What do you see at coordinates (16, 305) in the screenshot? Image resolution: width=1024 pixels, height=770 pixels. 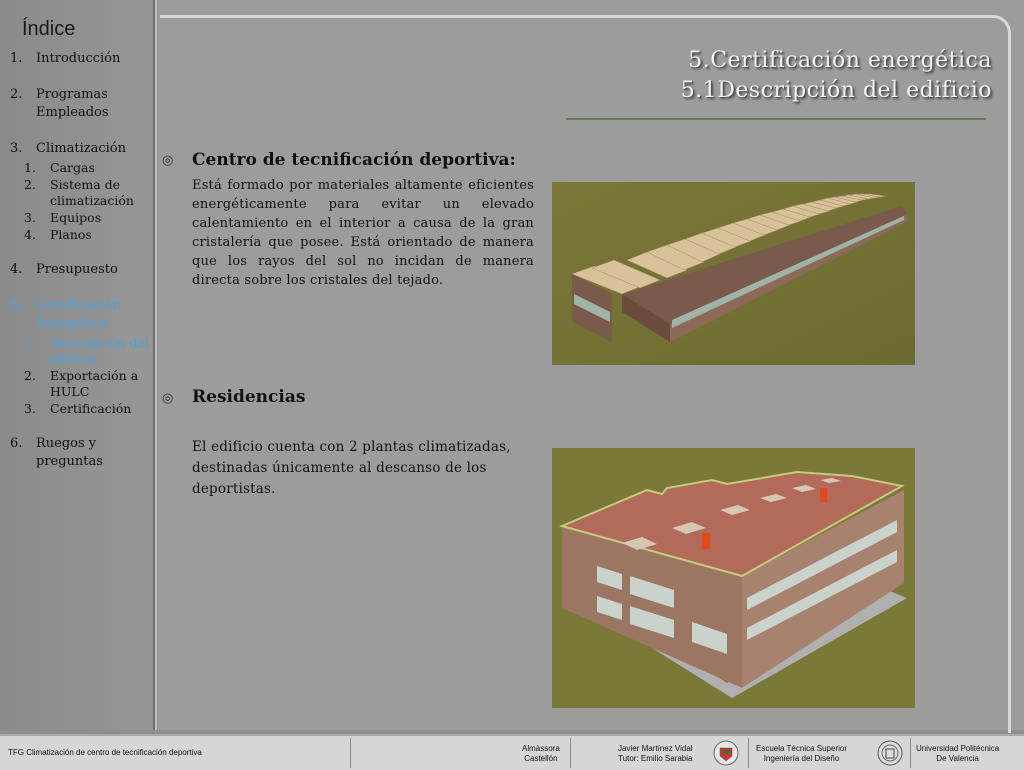 I see `toc-number: 5.` at bounding box center [16, 305].